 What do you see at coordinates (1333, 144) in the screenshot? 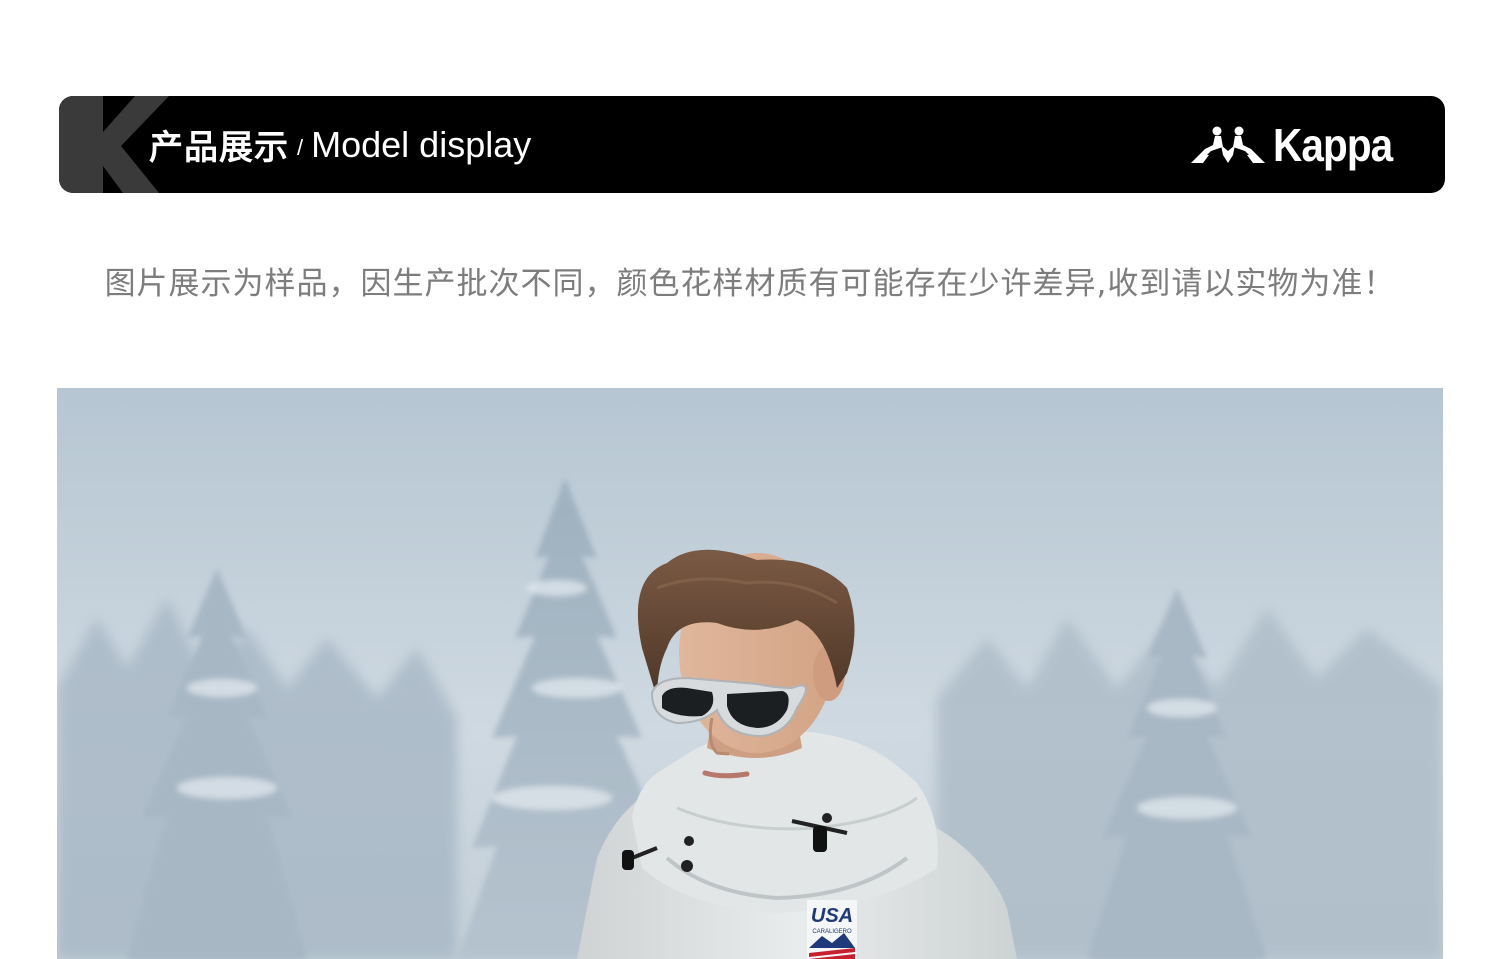
I see `brand-name: Kappa` at bounding box center [1333, 144].